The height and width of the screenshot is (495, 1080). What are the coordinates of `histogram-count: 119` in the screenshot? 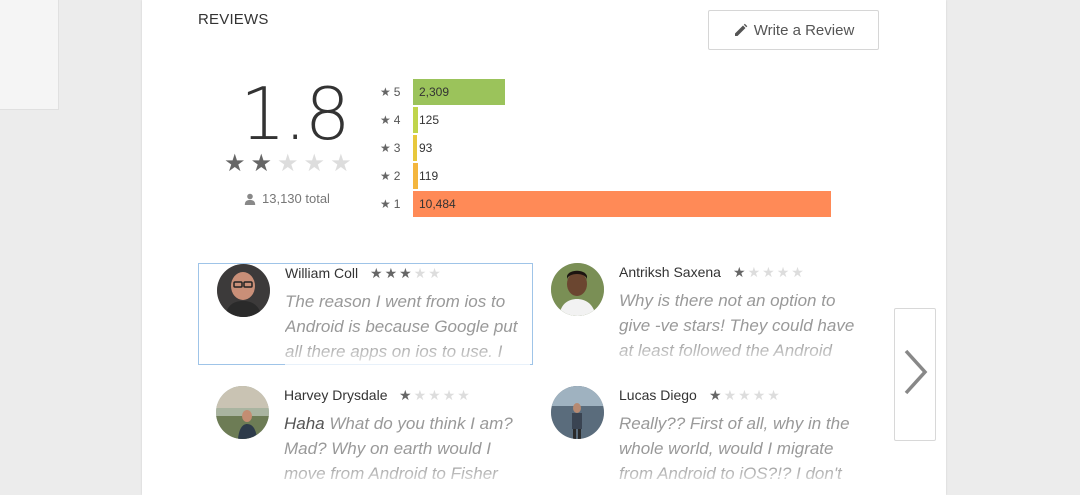 It's located at (429, 176).